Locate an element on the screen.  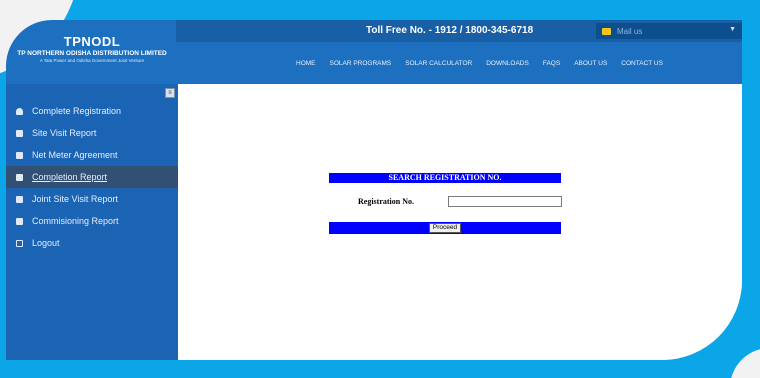
chevron-down-icon: ▼ is located at coordinates (732, 29).